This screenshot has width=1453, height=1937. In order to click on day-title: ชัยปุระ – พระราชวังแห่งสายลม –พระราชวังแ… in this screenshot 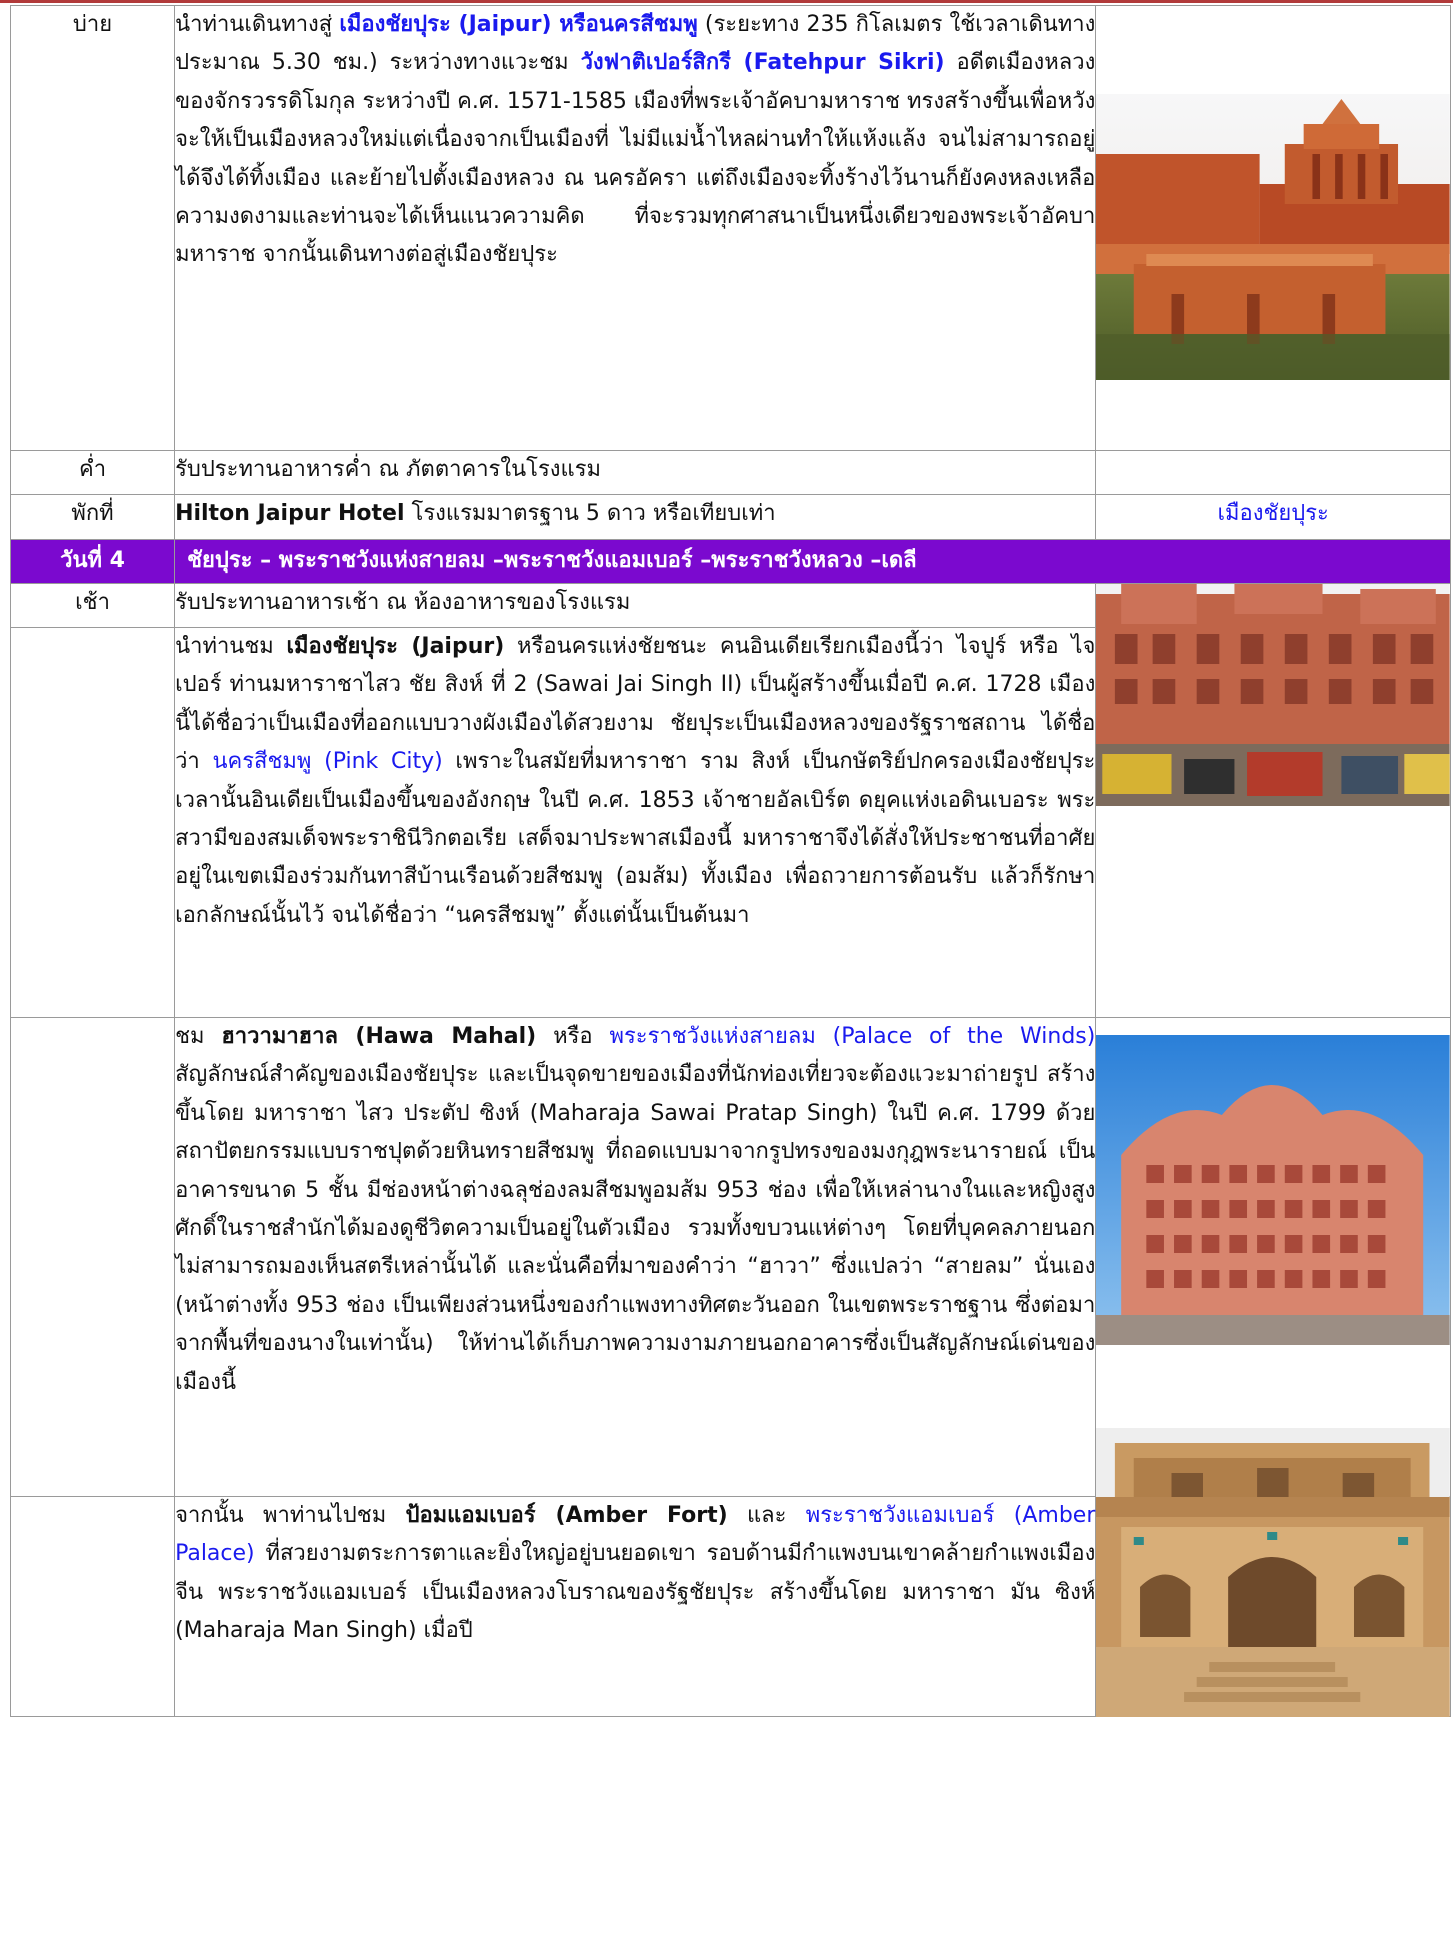, I will do `click(812, 561)`.